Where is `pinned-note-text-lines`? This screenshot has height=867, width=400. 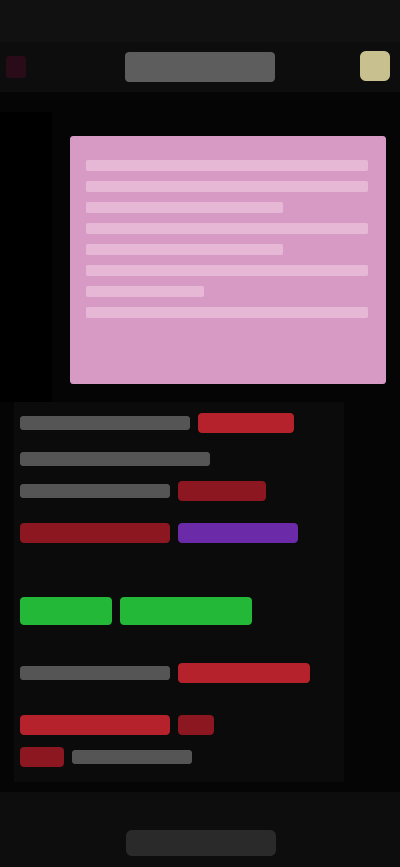 pinned-note-text-lines is located at coordinates (227, 239).